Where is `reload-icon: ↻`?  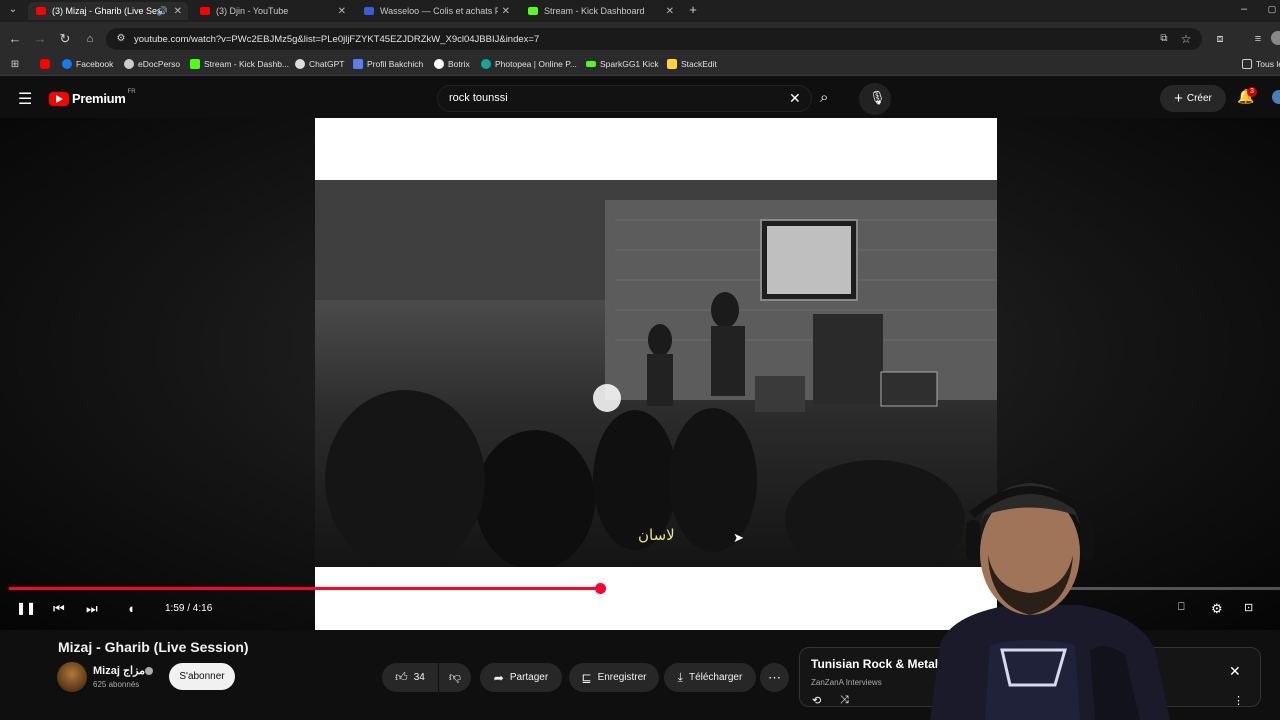 reload-icon: ↻ is located at coordinates (65, 39).